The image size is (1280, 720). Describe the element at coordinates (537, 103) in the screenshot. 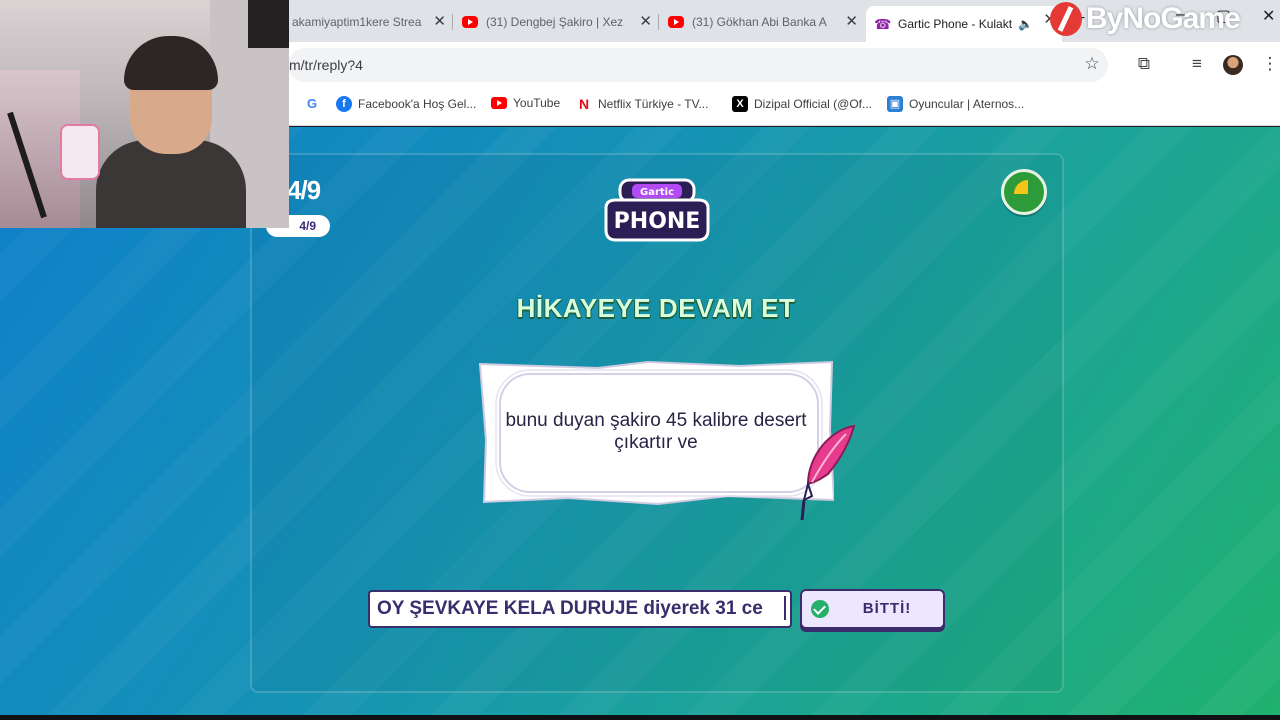

I see `bookmark-label: YouTube` at that location.